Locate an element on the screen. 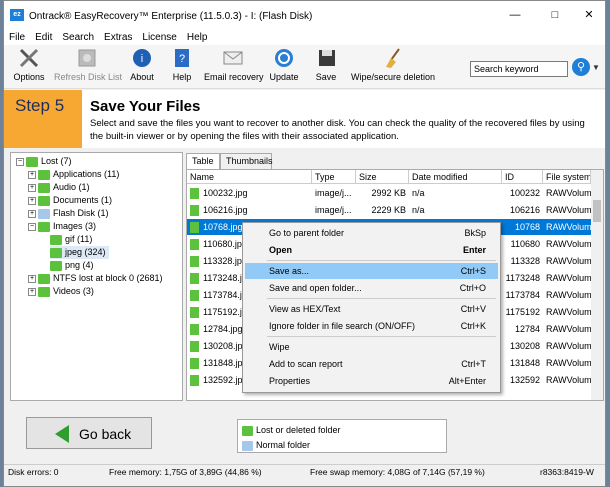 This screenshot has height=487, width=610. close-button: ✕ is located at coordinates (589, 15).